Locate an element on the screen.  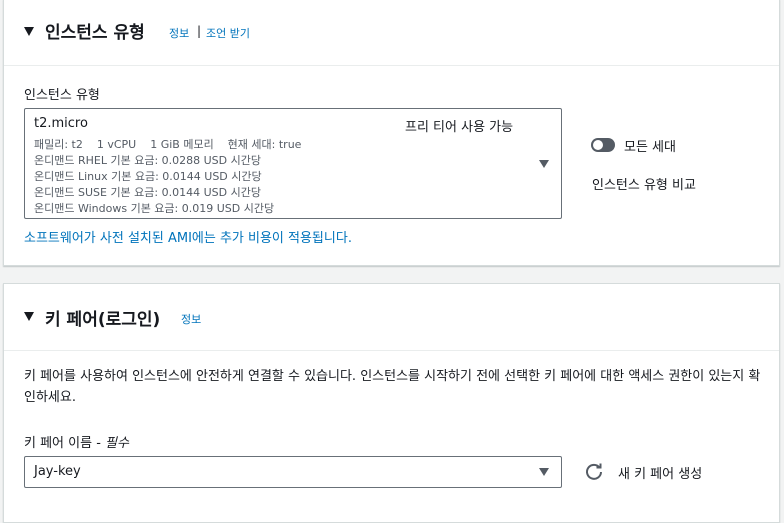
key-pair-field-label: 키 페어 이름 - 필수 is located at coordinates (76, 443).